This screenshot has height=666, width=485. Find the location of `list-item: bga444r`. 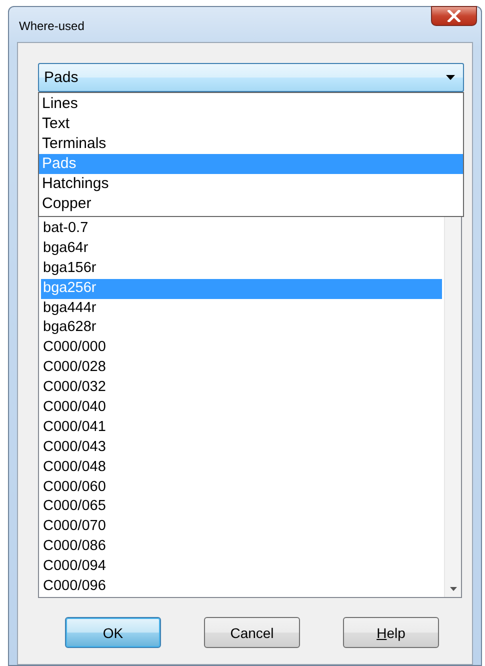

list-item: bga444r is located at coordinates (241, 308).